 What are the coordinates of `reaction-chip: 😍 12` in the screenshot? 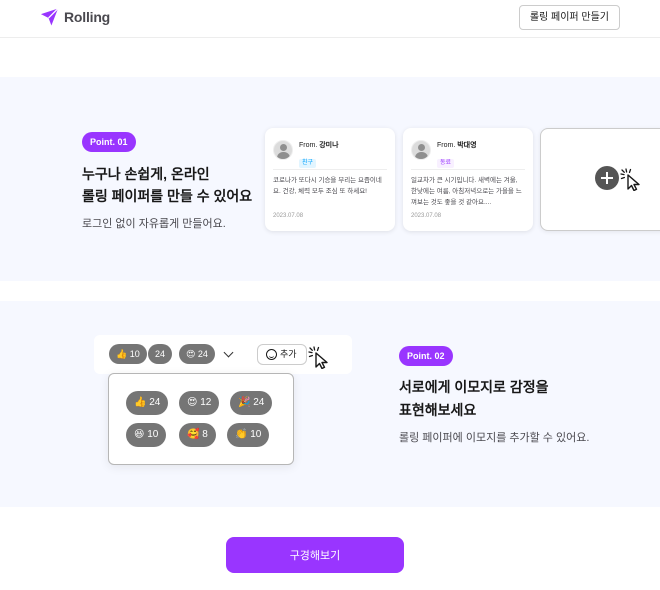 It's located at (199, 403).